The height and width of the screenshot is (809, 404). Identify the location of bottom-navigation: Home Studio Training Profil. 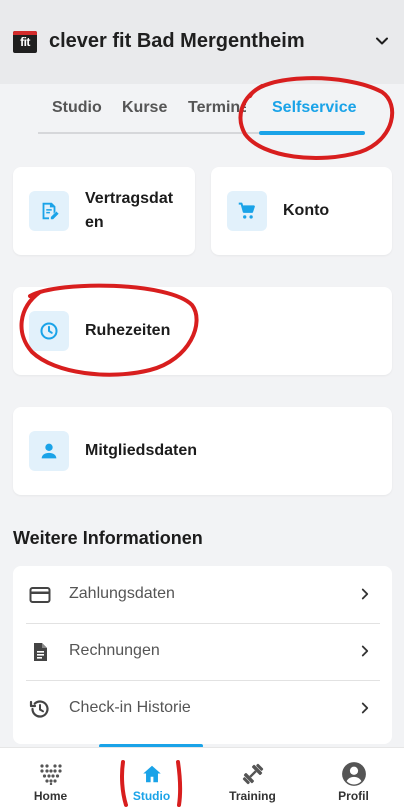
(202, 778).